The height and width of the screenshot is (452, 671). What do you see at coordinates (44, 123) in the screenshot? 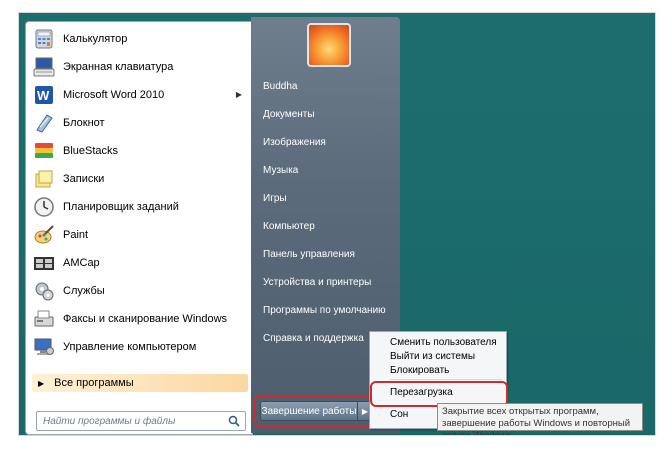
I see `notepad-icon` at bounding box center [44, 123].